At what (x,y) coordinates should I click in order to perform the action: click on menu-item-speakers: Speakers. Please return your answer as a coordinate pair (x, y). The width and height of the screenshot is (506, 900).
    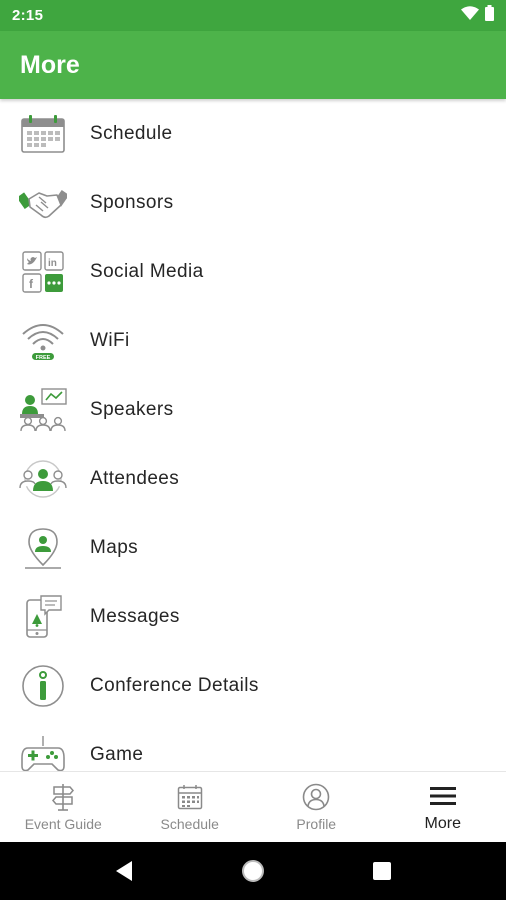
    Looking at the image, I should click on (253, 409).